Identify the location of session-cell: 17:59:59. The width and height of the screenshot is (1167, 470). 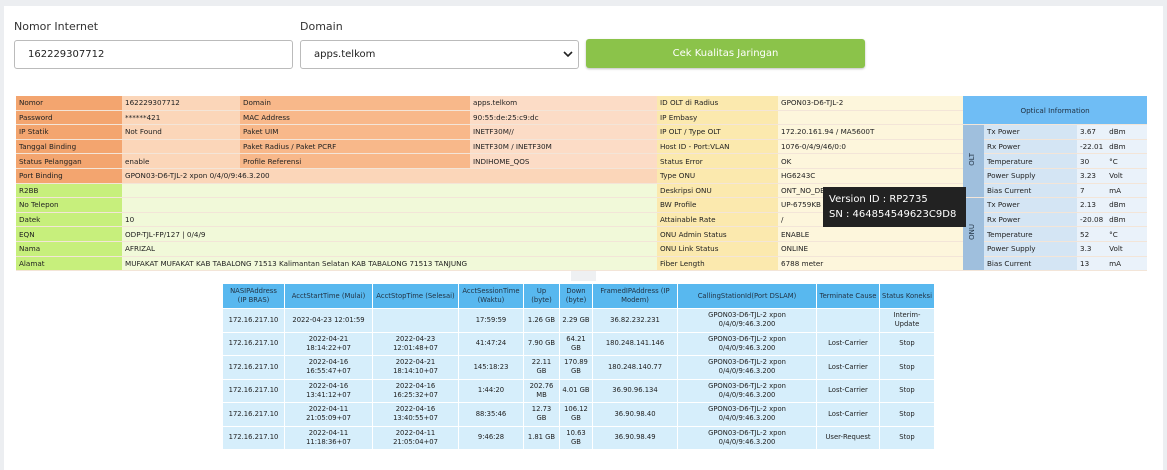
(491, 320).